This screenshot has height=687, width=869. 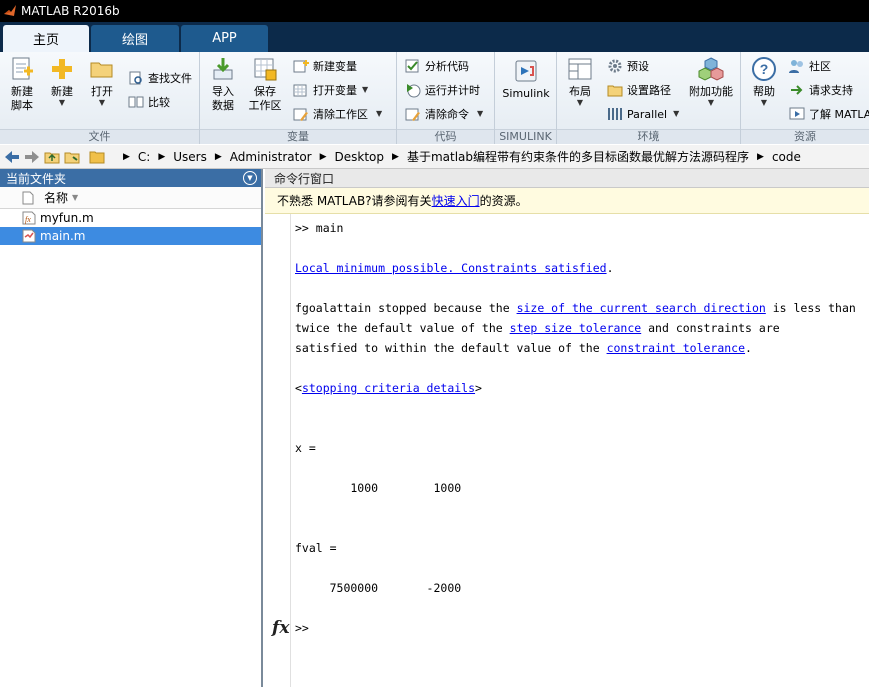 What do you see at coordinates (456, 200) in the screenshot?
I see `getting-started-link: 快速入门` at bounding box center [456, 200].